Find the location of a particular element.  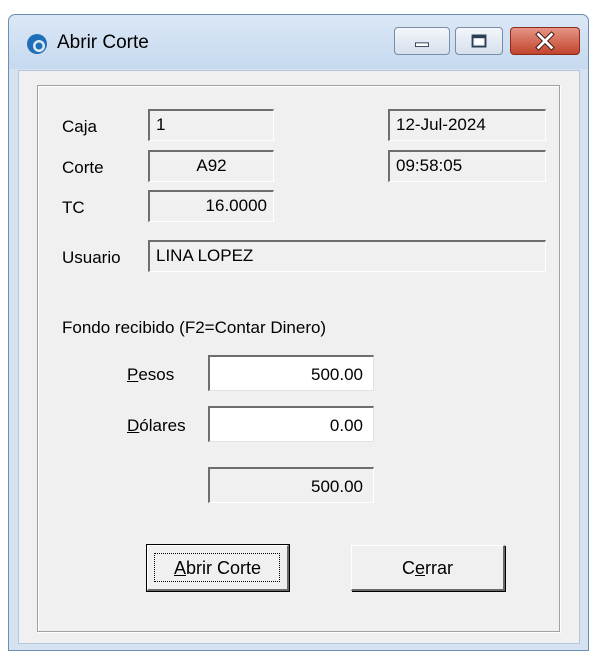

pesos-mnemonic: P is located at coordinates (133, 374).